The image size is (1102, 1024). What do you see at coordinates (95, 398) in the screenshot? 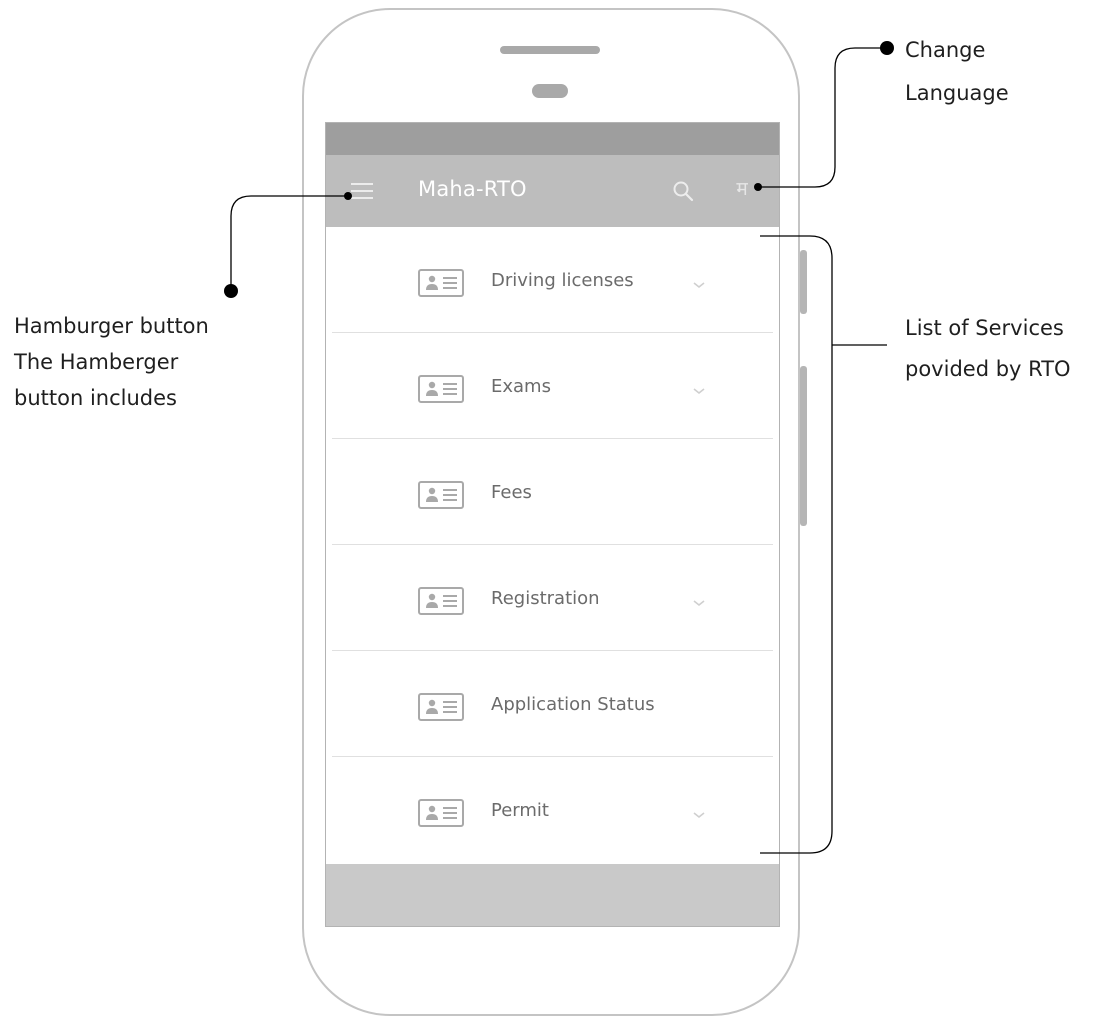
I see `annotation-line: button includes` at bounding box center [95, 398].